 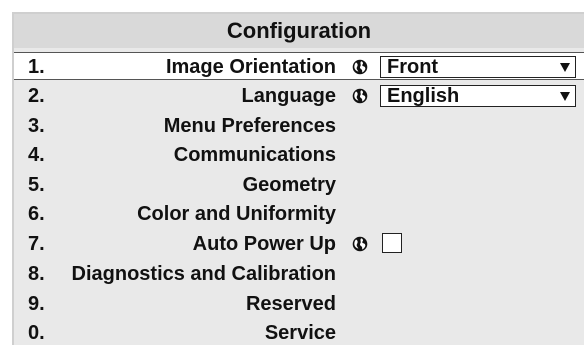 I want to click on menu-item-label: Communications, so click(x=254, y=155).